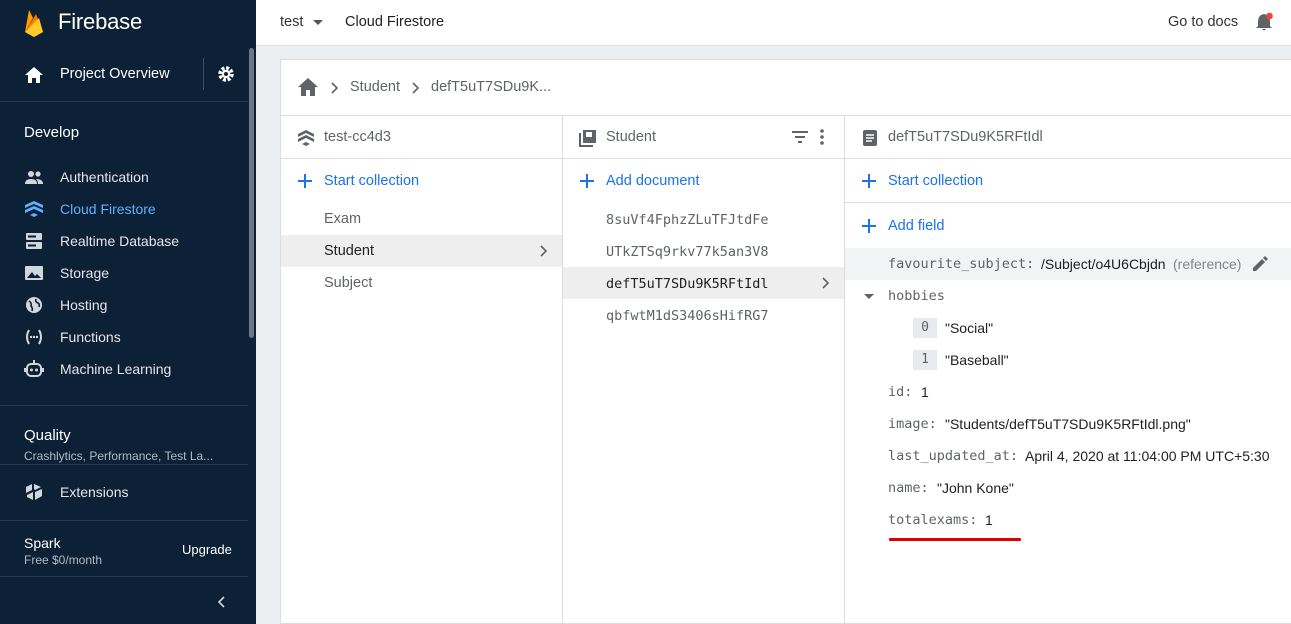 The height and width of the screenshot is (624, 1291). Describe the element at coordinates (1147, 456) in the screenshot. I see `field-value: April 4, 2020 at 11:04:00 PM UTC+5:30` at that location.